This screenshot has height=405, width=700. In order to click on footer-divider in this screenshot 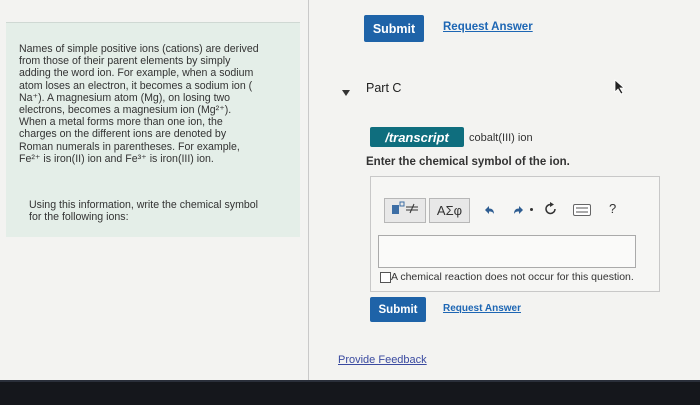, I will do `click(350, 381)`.